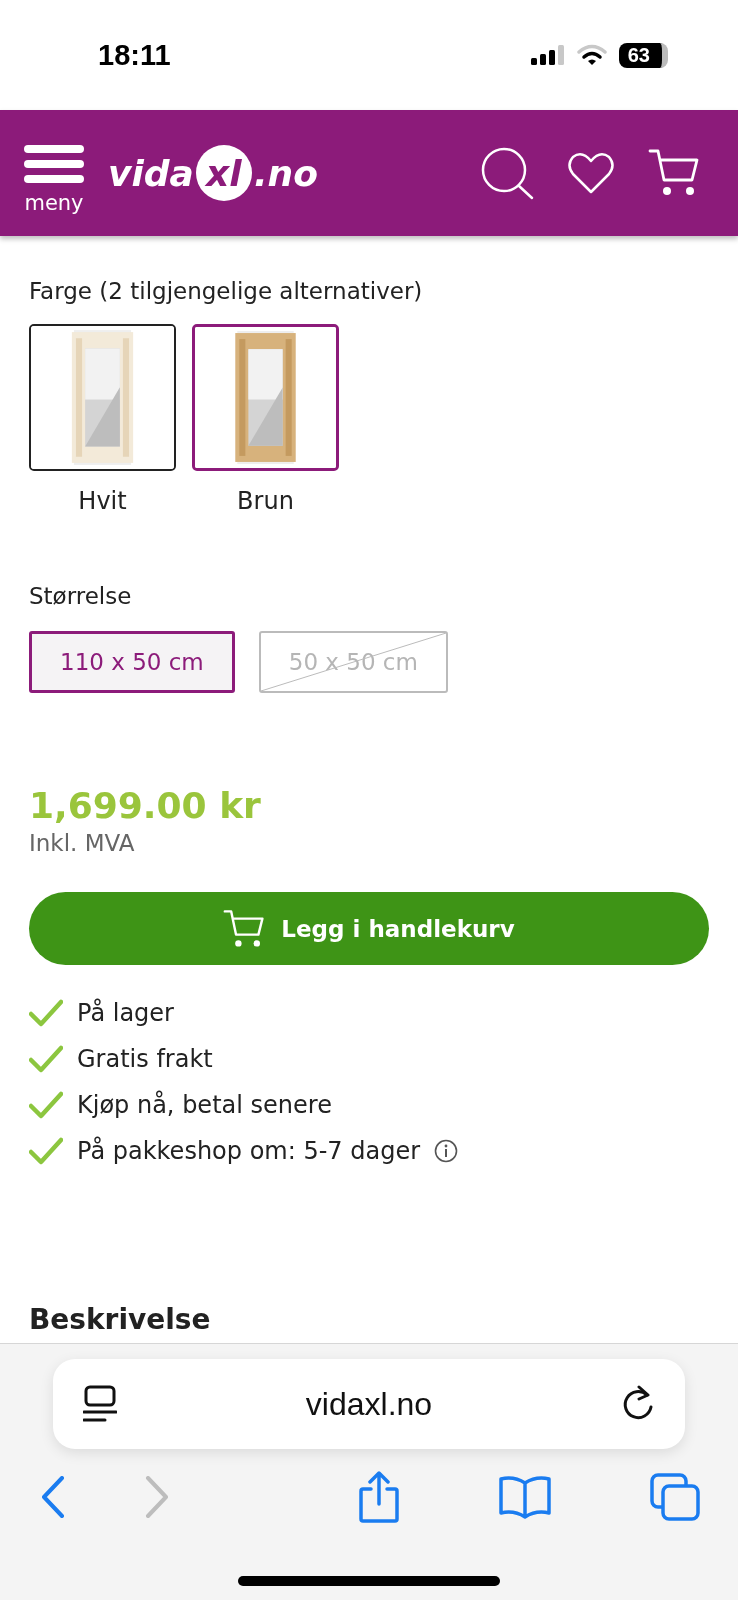 Image resolution: width=738 pixels, height=1600 pixels. What do you see at coordinates (643, 55) in the screenshot?
I see `battery-indicator: 63` at bounding box center [643, 55].